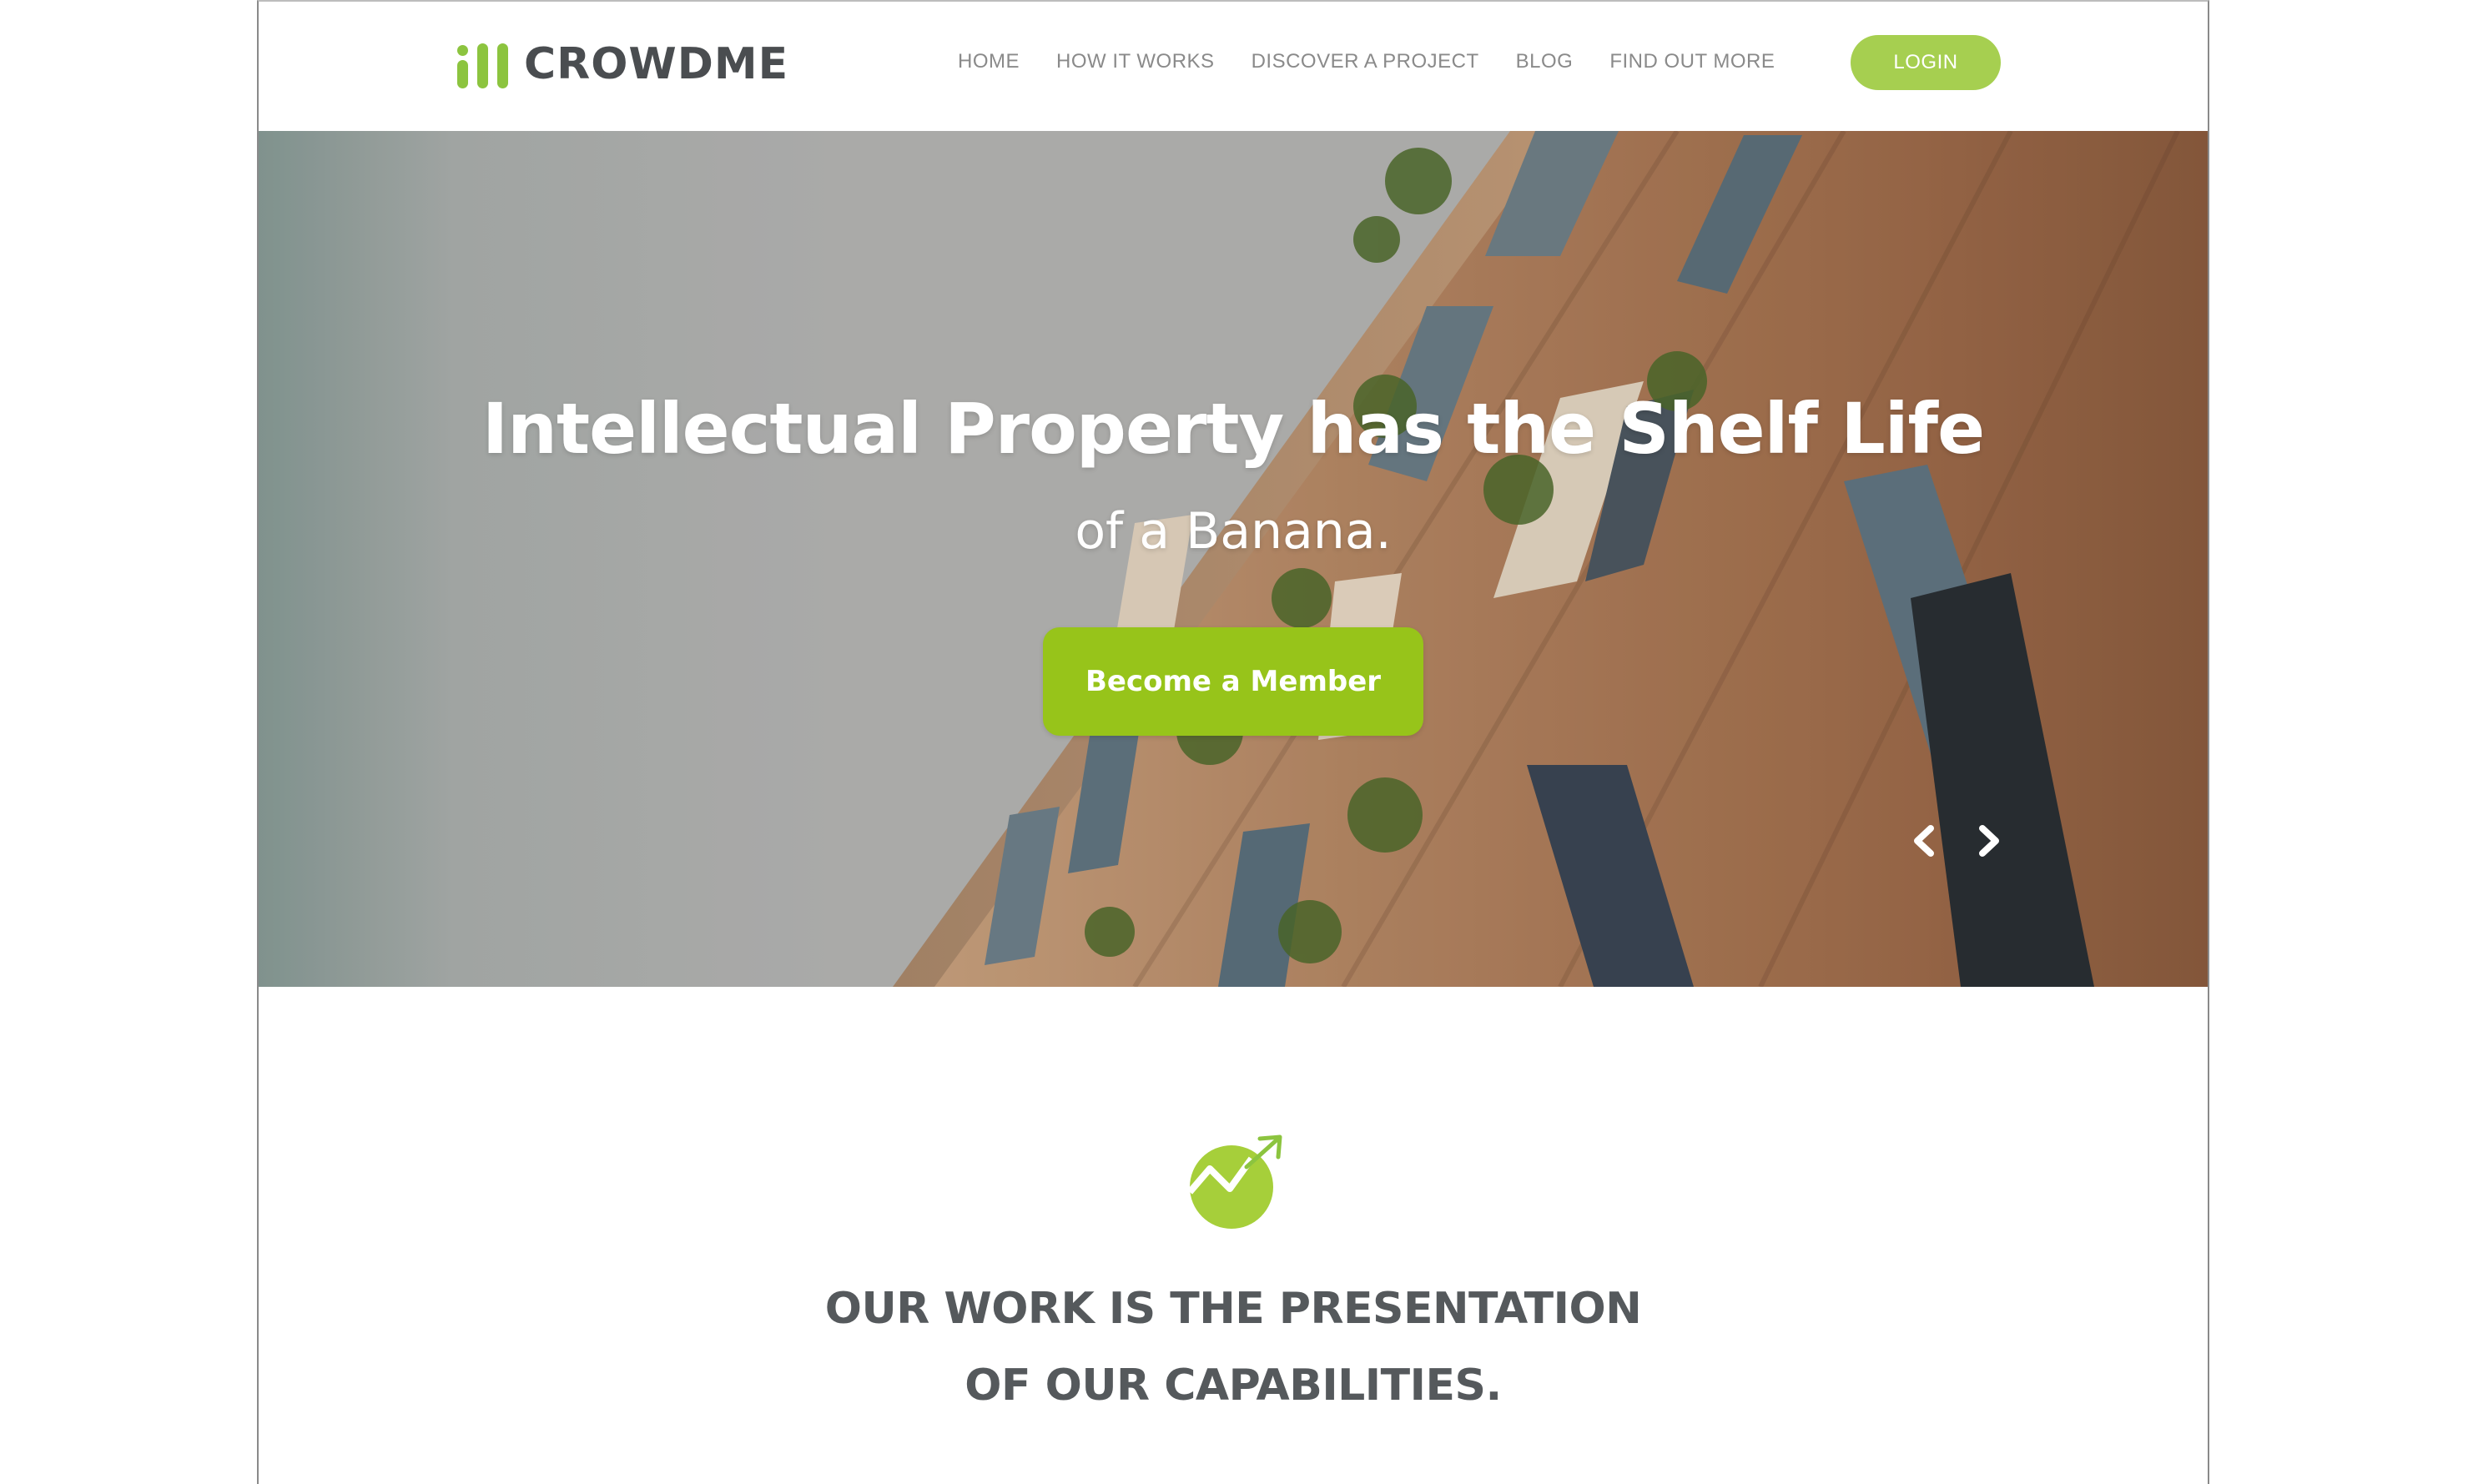  Describe the element at coordinates (1692, 62) in the screenshot. I see `nav-item-find-out-more: FIND OUT MORE` at that location.